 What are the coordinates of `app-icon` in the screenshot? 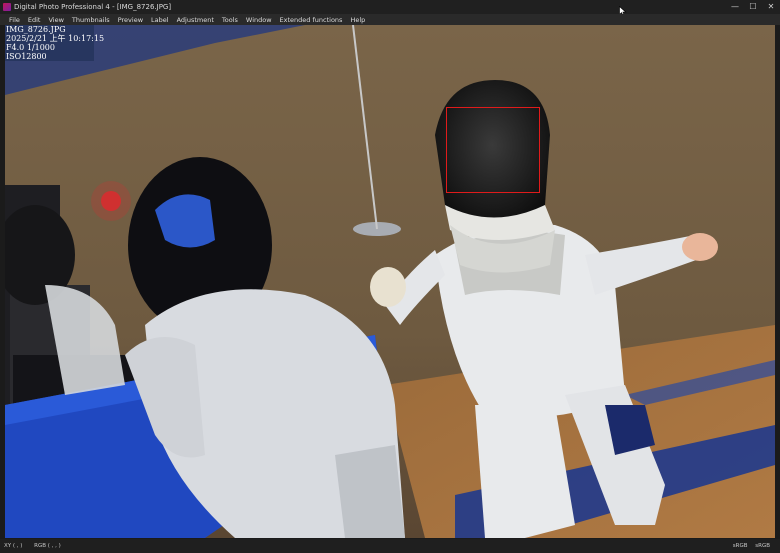 It's located at (7, 7).